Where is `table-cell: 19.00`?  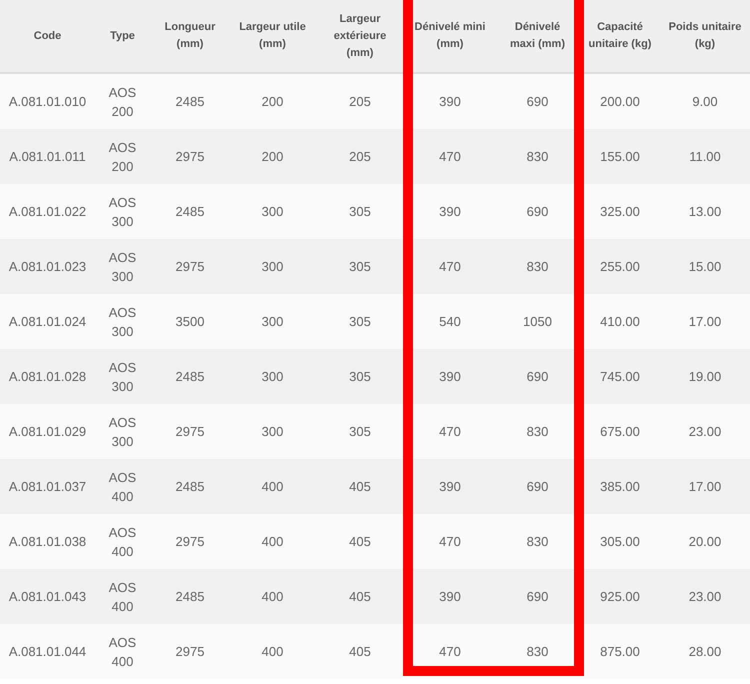 table-cell: 19.00 is located at coordinates (705, 376).